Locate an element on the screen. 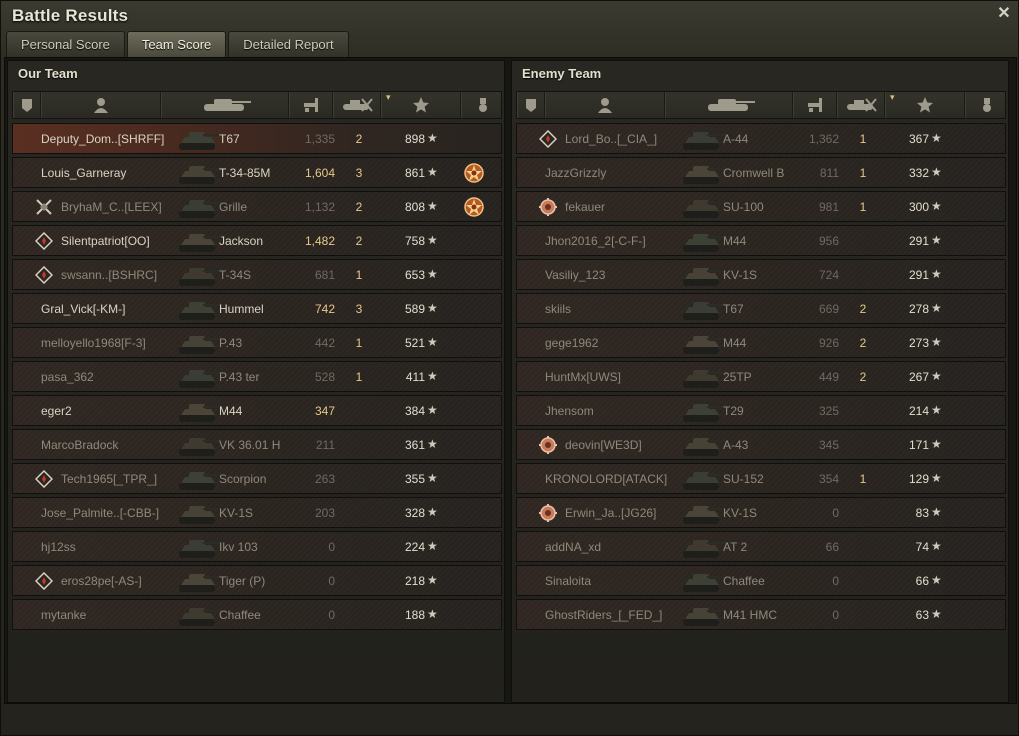  player-row: Sinaloita Chaffee 0 66 ★ is located at coordinates (761, 580).